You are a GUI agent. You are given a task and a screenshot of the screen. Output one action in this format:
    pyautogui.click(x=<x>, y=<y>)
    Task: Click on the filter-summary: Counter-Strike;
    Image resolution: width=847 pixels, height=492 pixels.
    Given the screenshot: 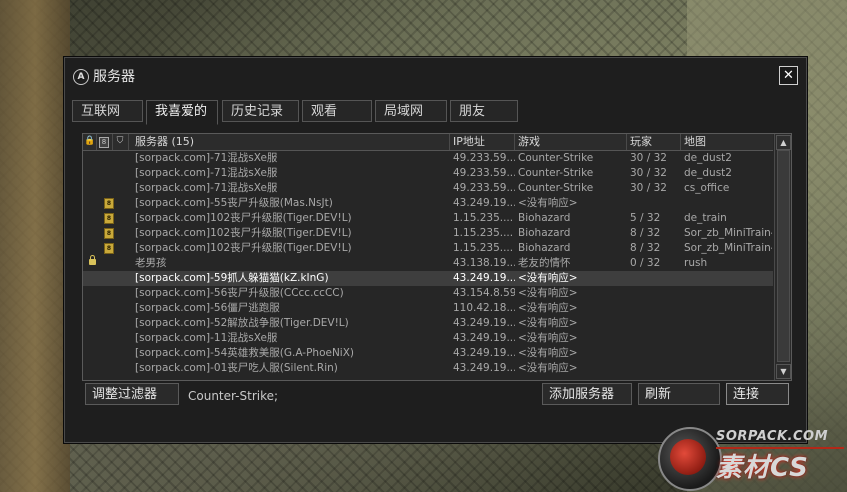 What is the action you would take?
    pyautogui.click(x=233, y=396)
    